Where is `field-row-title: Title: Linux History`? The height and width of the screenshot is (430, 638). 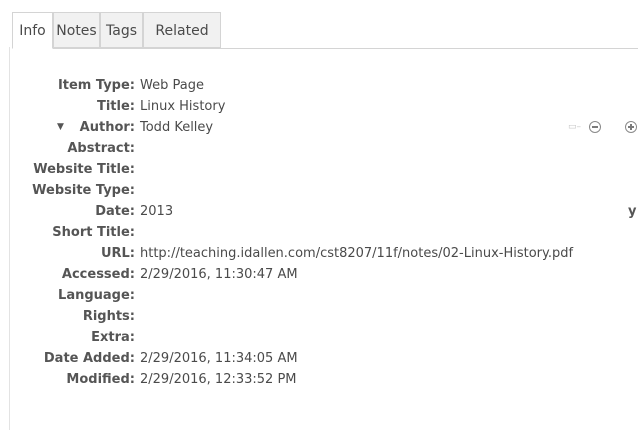 field-row-title: Title: Linux History is located at coordinates (319, 106).